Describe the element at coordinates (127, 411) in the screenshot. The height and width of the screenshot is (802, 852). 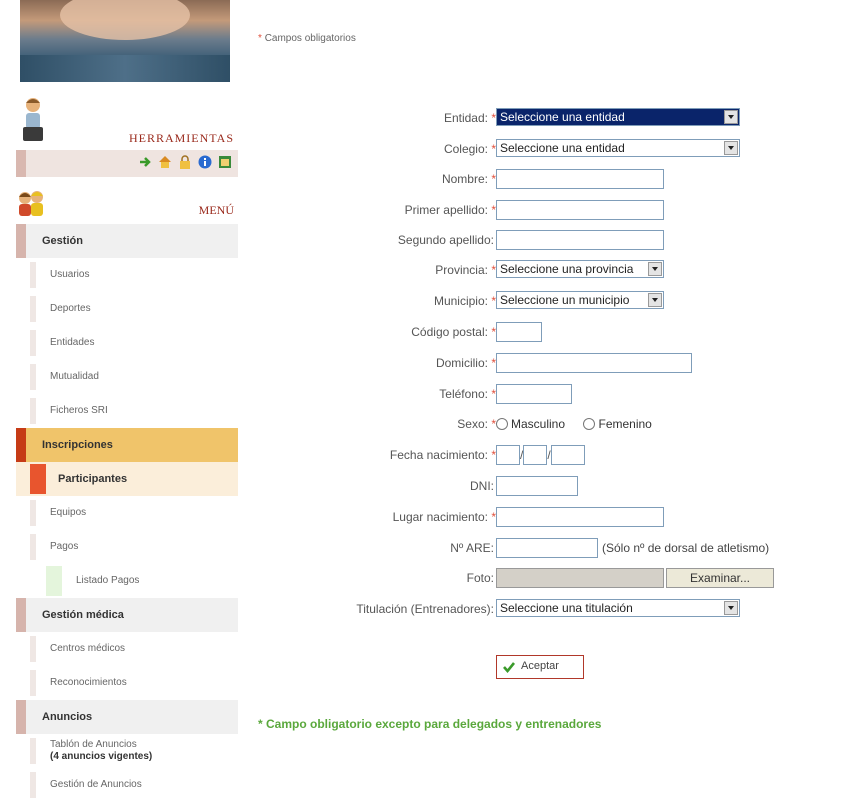
I see `nav-item-ficheros-sri: Ficheros SRI` at that location.